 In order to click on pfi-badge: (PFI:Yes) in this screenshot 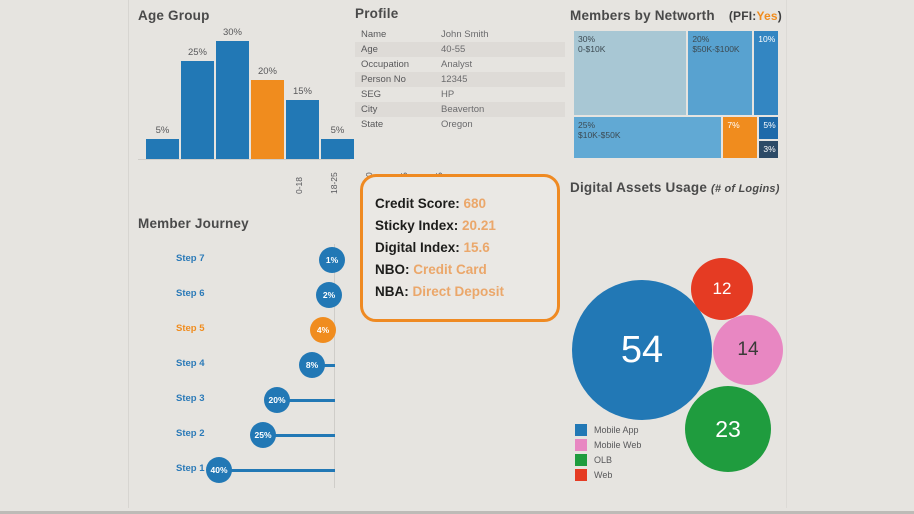, I will do `click(755, 16)`.